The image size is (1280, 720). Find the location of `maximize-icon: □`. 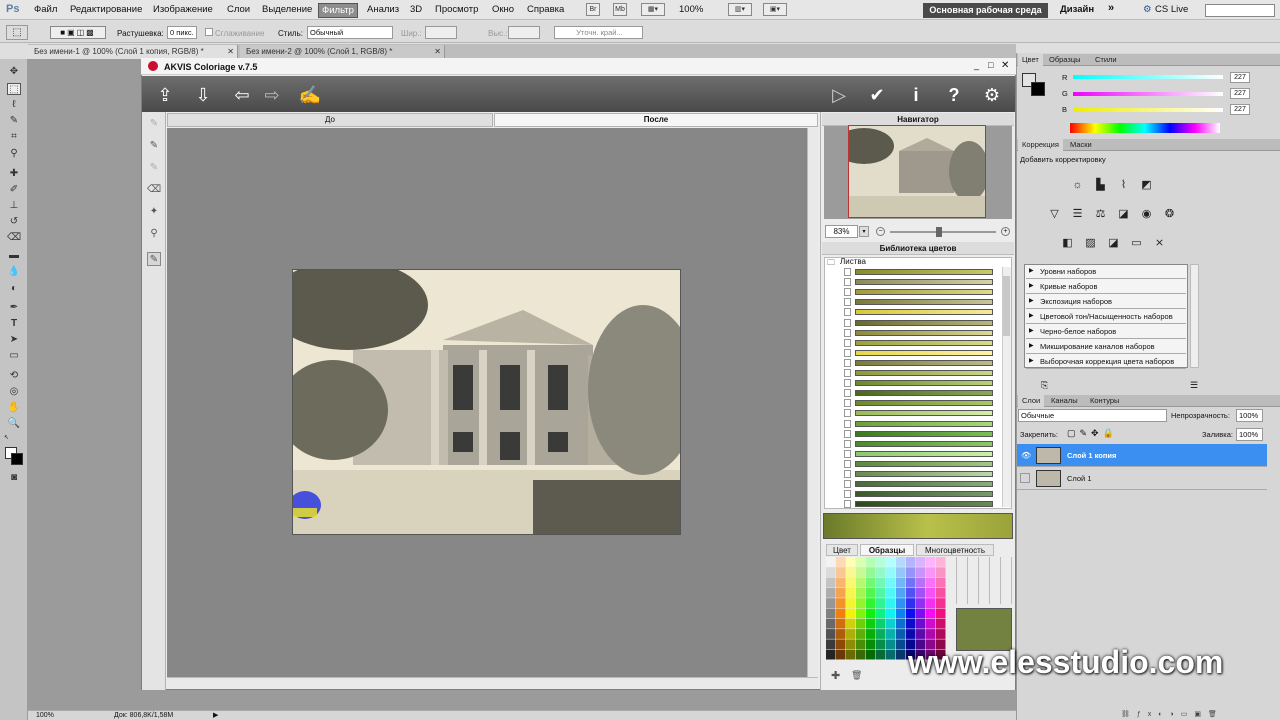

maximize-icon: □ is located at coordinates (990, 65).